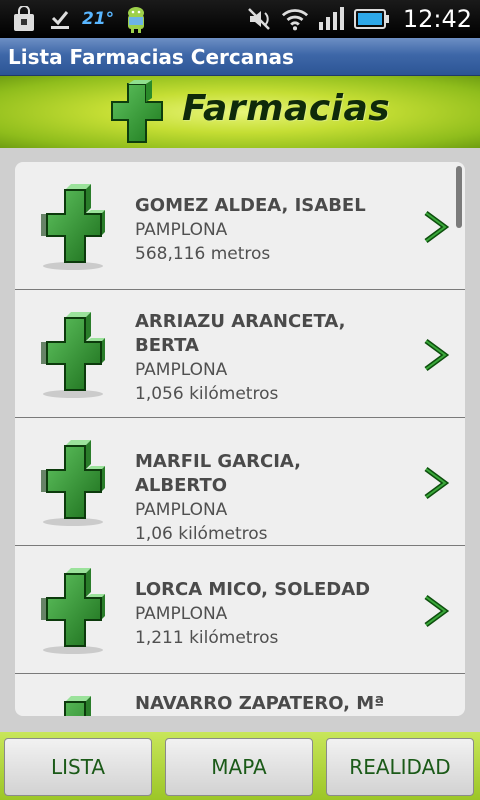 Image resolution: width=480 pixels, height=800 pixels. Describe the element at coordinates (250, 205) in the screenshot. I see `pharmacy-name: GOMEZ ALDEA, ISABEL` at that location.